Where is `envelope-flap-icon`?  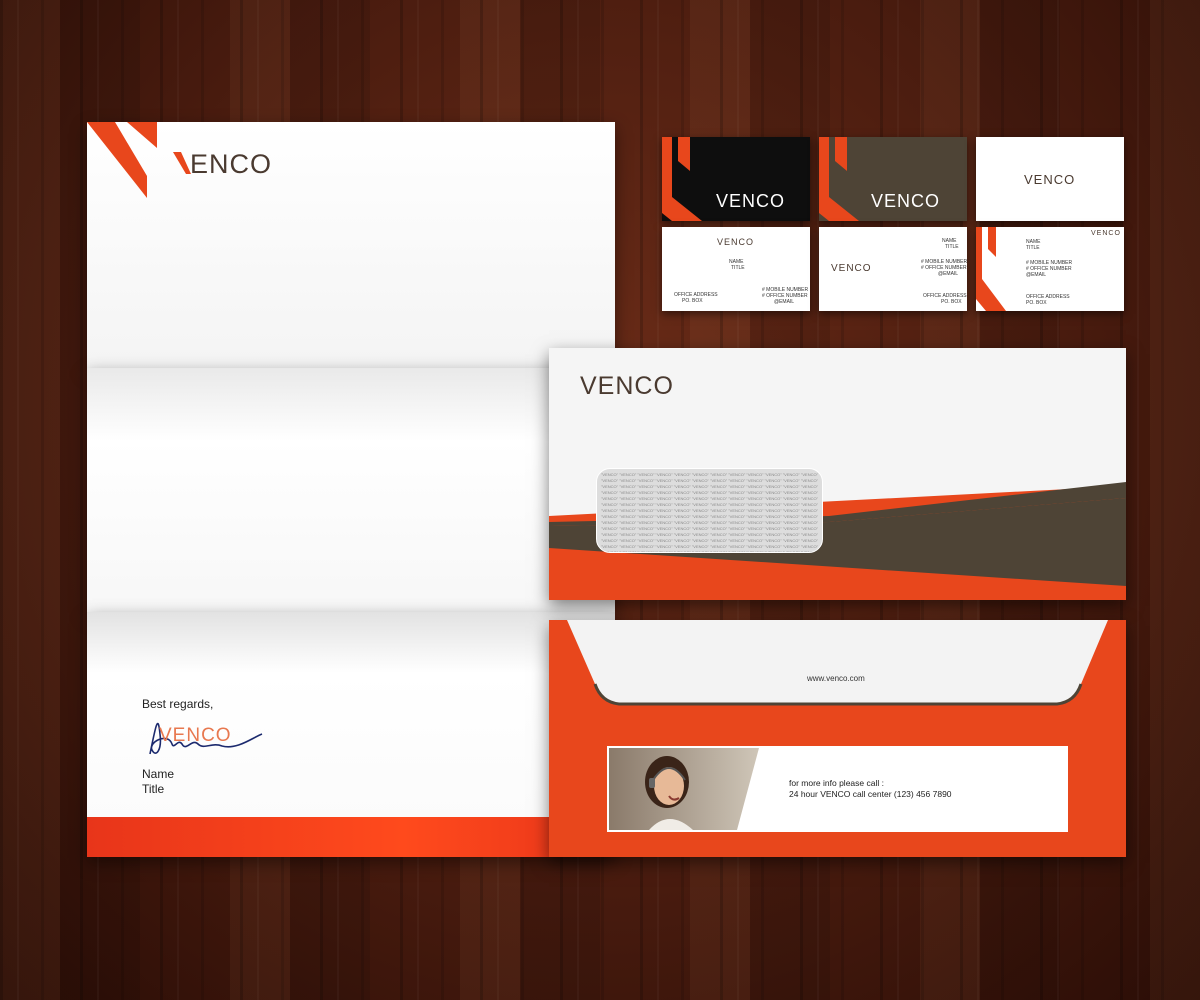
envelope-flap-icon is located at coordinates (837, 663).